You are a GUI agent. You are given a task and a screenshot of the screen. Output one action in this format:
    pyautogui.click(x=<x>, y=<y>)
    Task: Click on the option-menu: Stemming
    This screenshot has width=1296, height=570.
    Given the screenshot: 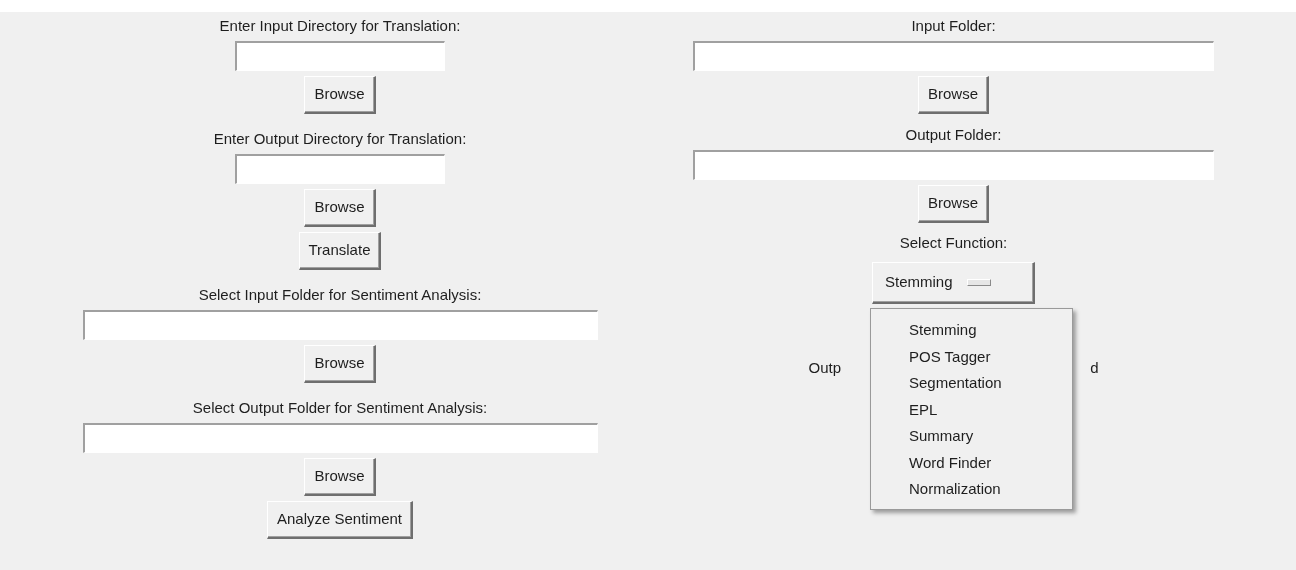 What is the action you would take?
    pyautogui.click(x=953, y=283)
    